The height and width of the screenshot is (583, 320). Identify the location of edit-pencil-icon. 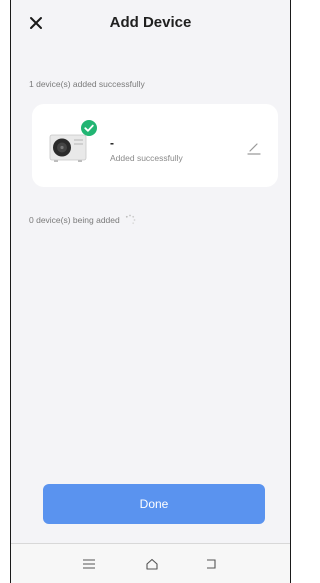
(254, 149).